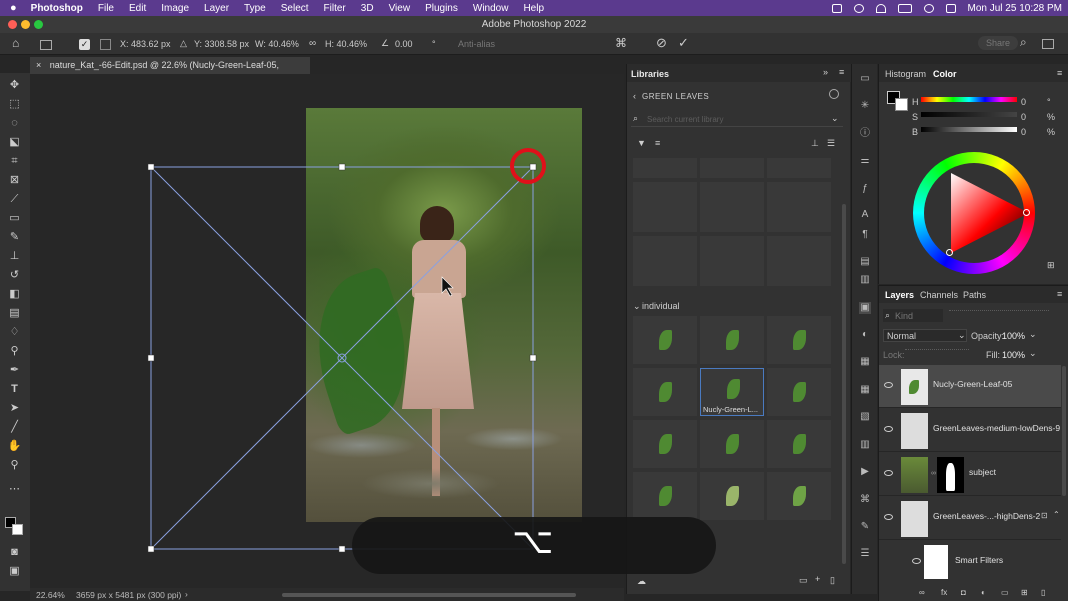  What do you see at coordinates (969, 129) in the screenshot?
I see `brightness-slider` at bounding box center [969, 129].